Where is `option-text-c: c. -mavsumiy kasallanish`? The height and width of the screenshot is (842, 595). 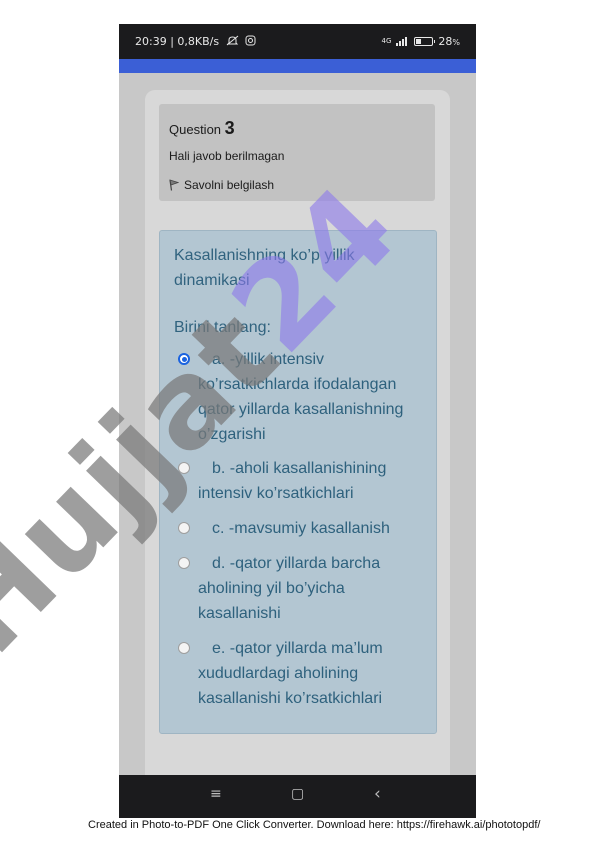 option-text-c: c. -mavsumiy kasallanish is located at coordinates (309, 528).